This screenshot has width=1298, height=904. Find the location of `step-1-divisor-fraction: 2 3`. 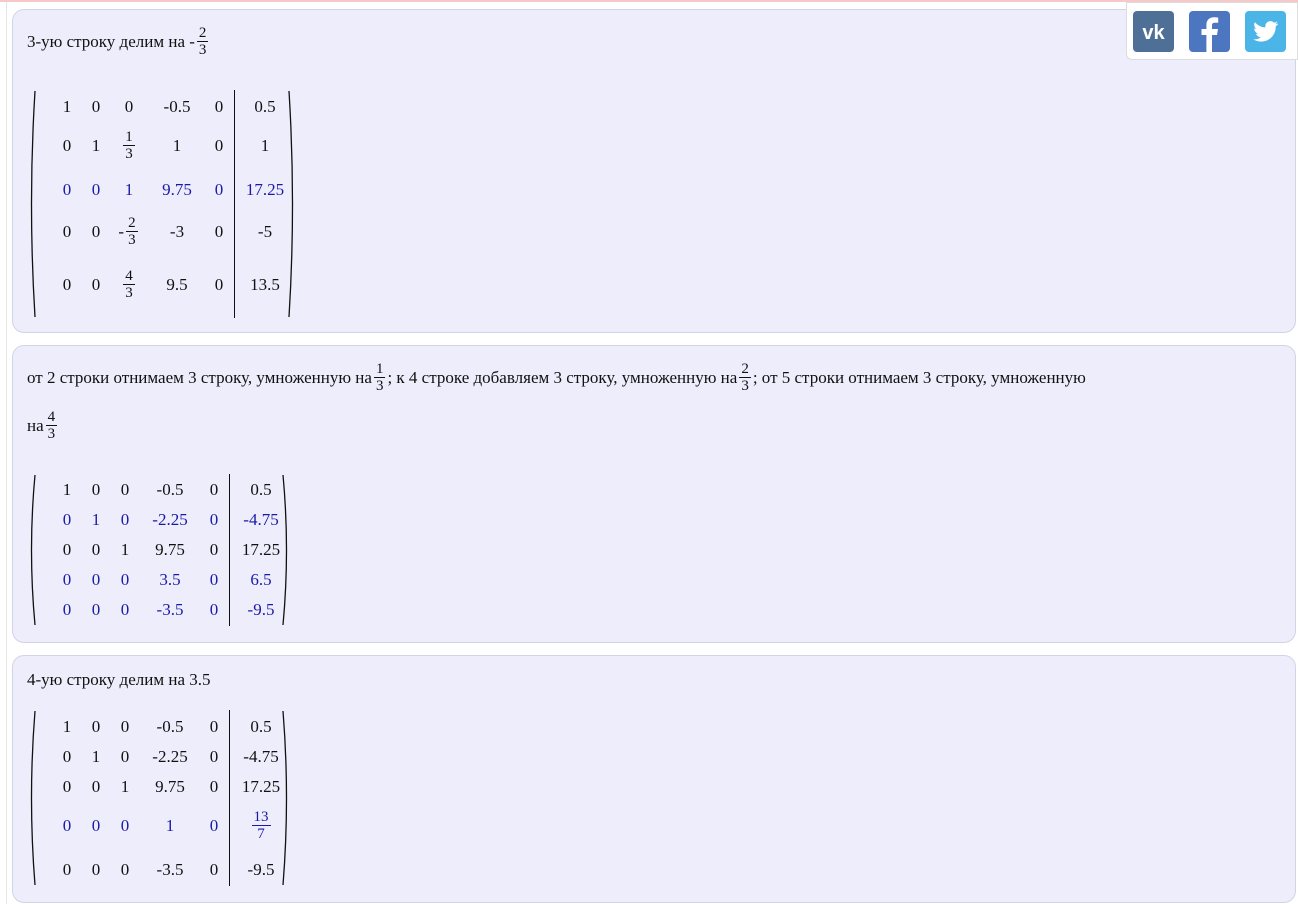

step-1-divisor-fraction: 2 3 is located at coordinates (202, 41).